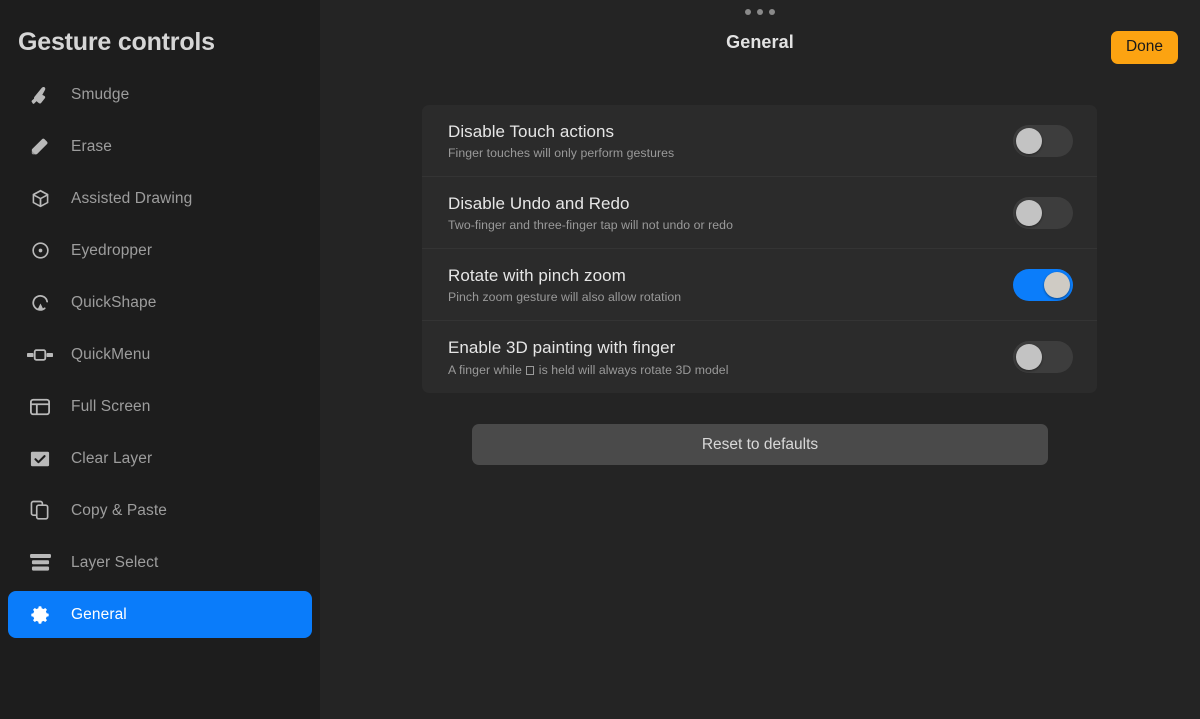 The image size is (1200, 719). Describe the element at coordinates (160, 94) in the screenshot. I see `sidebar-item-smudge: Smudge` at that location.